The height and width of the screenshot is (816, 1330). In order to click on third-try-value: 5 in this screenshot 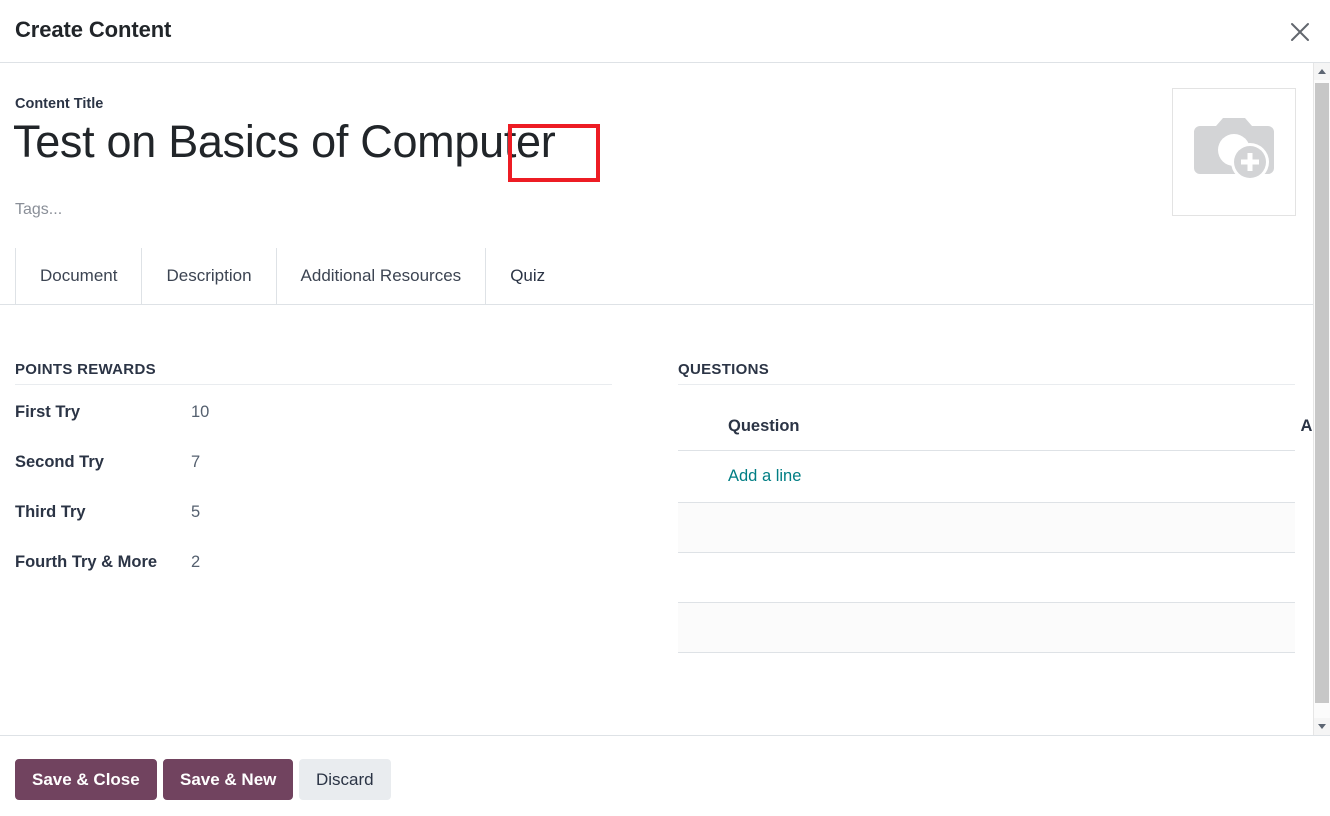, I will do `click(195, 512)`.